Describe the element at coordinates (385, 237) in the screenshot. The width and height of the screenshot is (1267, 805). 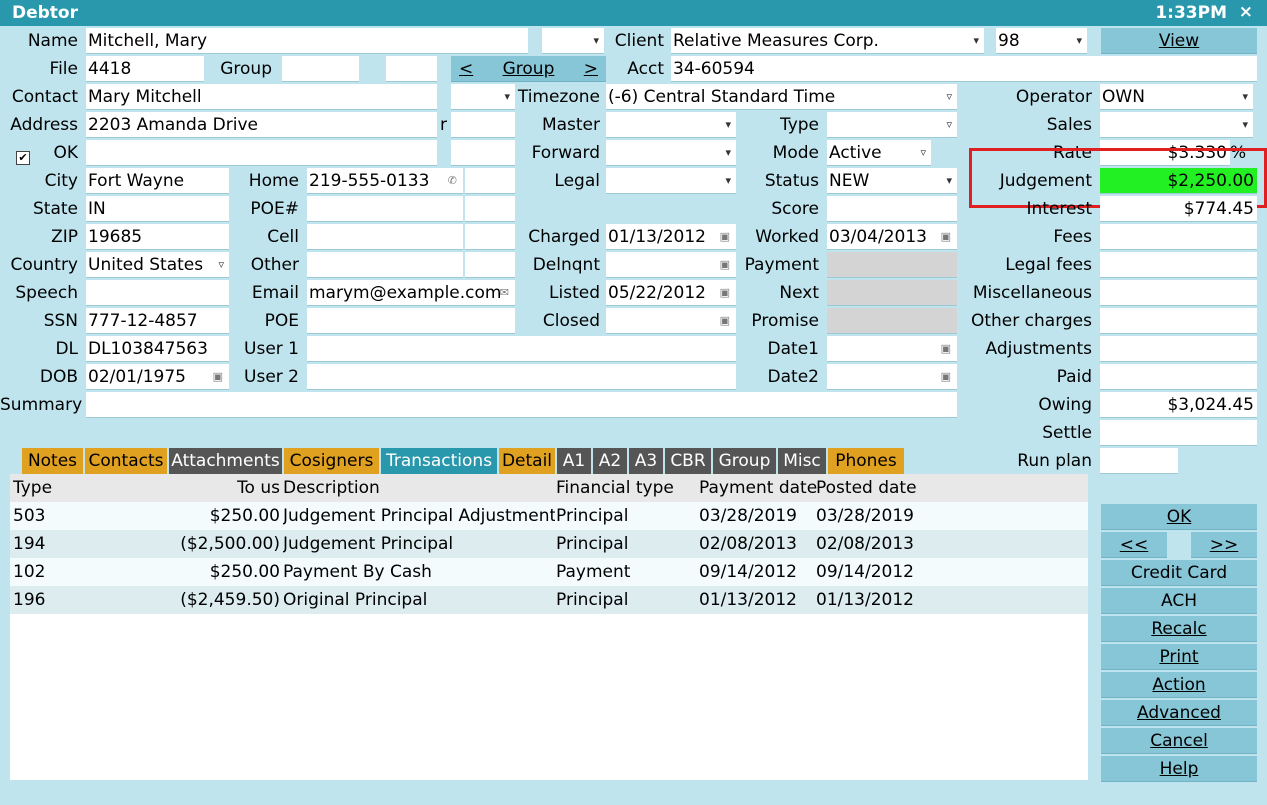
I see `cell-phone-field` at that location.